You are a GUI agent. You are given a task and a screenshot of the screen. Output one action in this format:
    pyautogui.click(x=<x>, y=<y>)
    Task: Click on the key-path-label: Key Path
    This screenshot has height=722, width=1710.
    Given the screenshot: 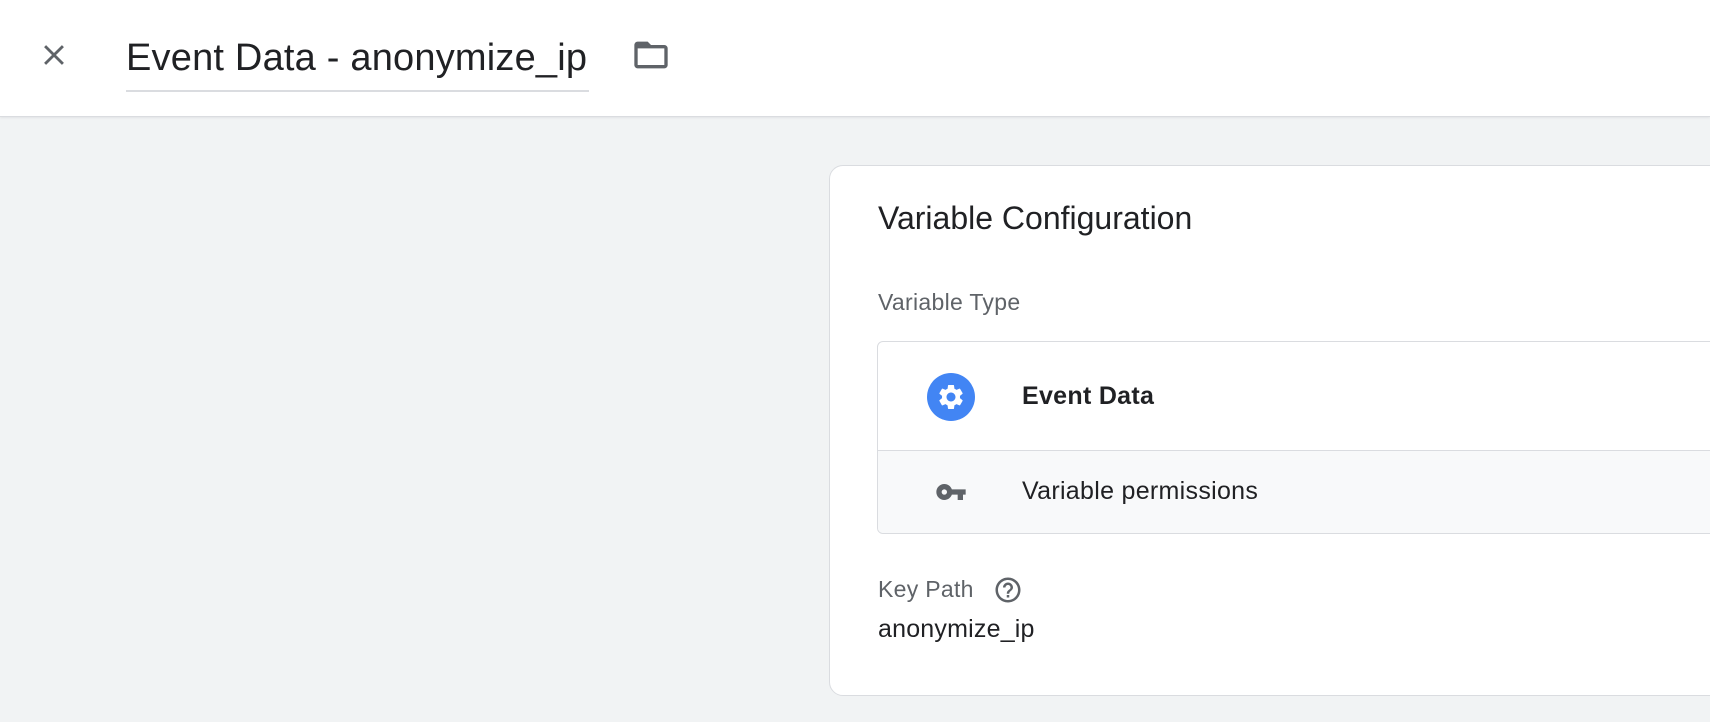 What is the action you would take?
    pyautogui.click(x=926, y=589)
    